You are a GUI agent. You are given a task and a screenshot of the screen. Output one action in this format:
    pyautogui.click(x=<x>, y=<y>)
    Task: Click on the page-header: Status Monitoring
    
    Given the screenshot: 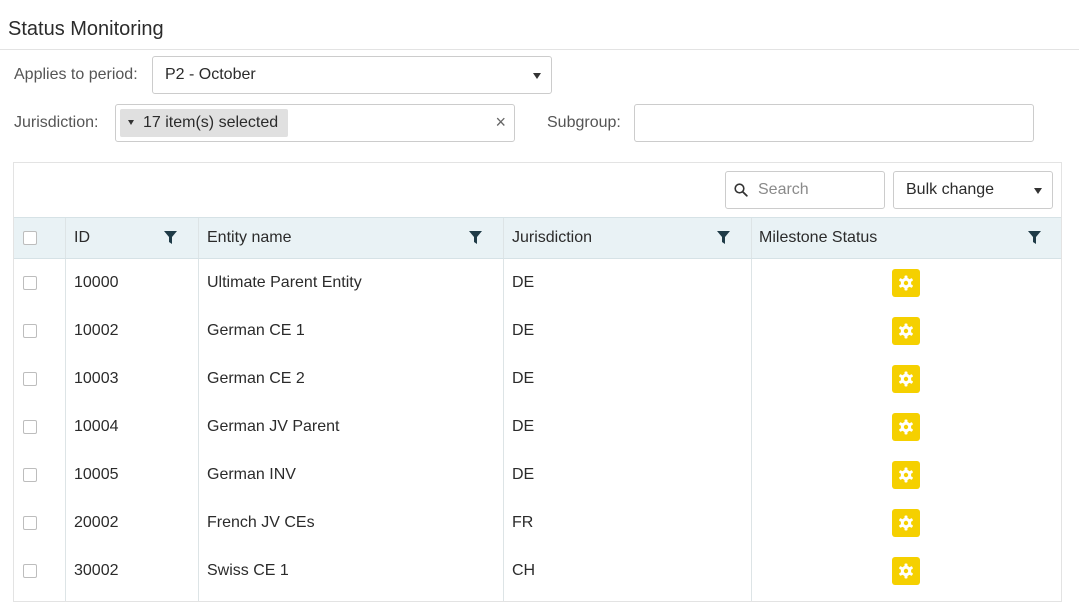 What is the action you would take?
    pyautogui.click(x=539, y=25)
    